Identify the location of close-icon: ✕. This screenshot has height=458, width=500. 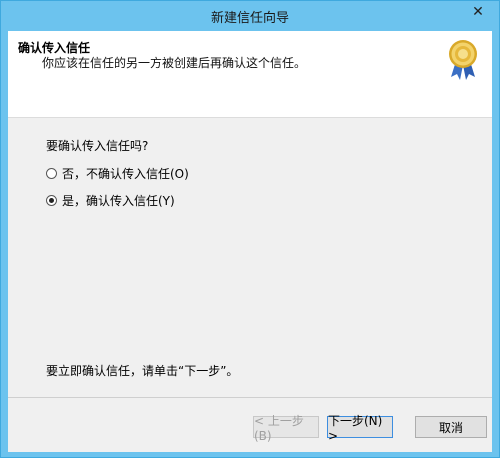
(478, 12).